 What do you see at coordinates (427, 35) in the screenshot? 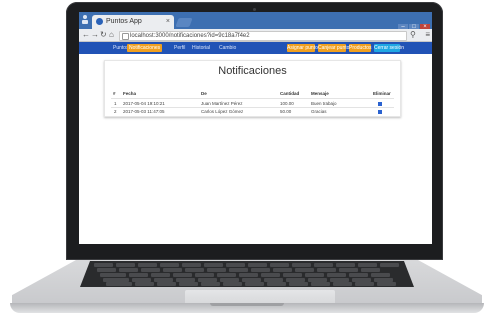
I see `menu-icon: ≡` at bounding box center [427, 35].